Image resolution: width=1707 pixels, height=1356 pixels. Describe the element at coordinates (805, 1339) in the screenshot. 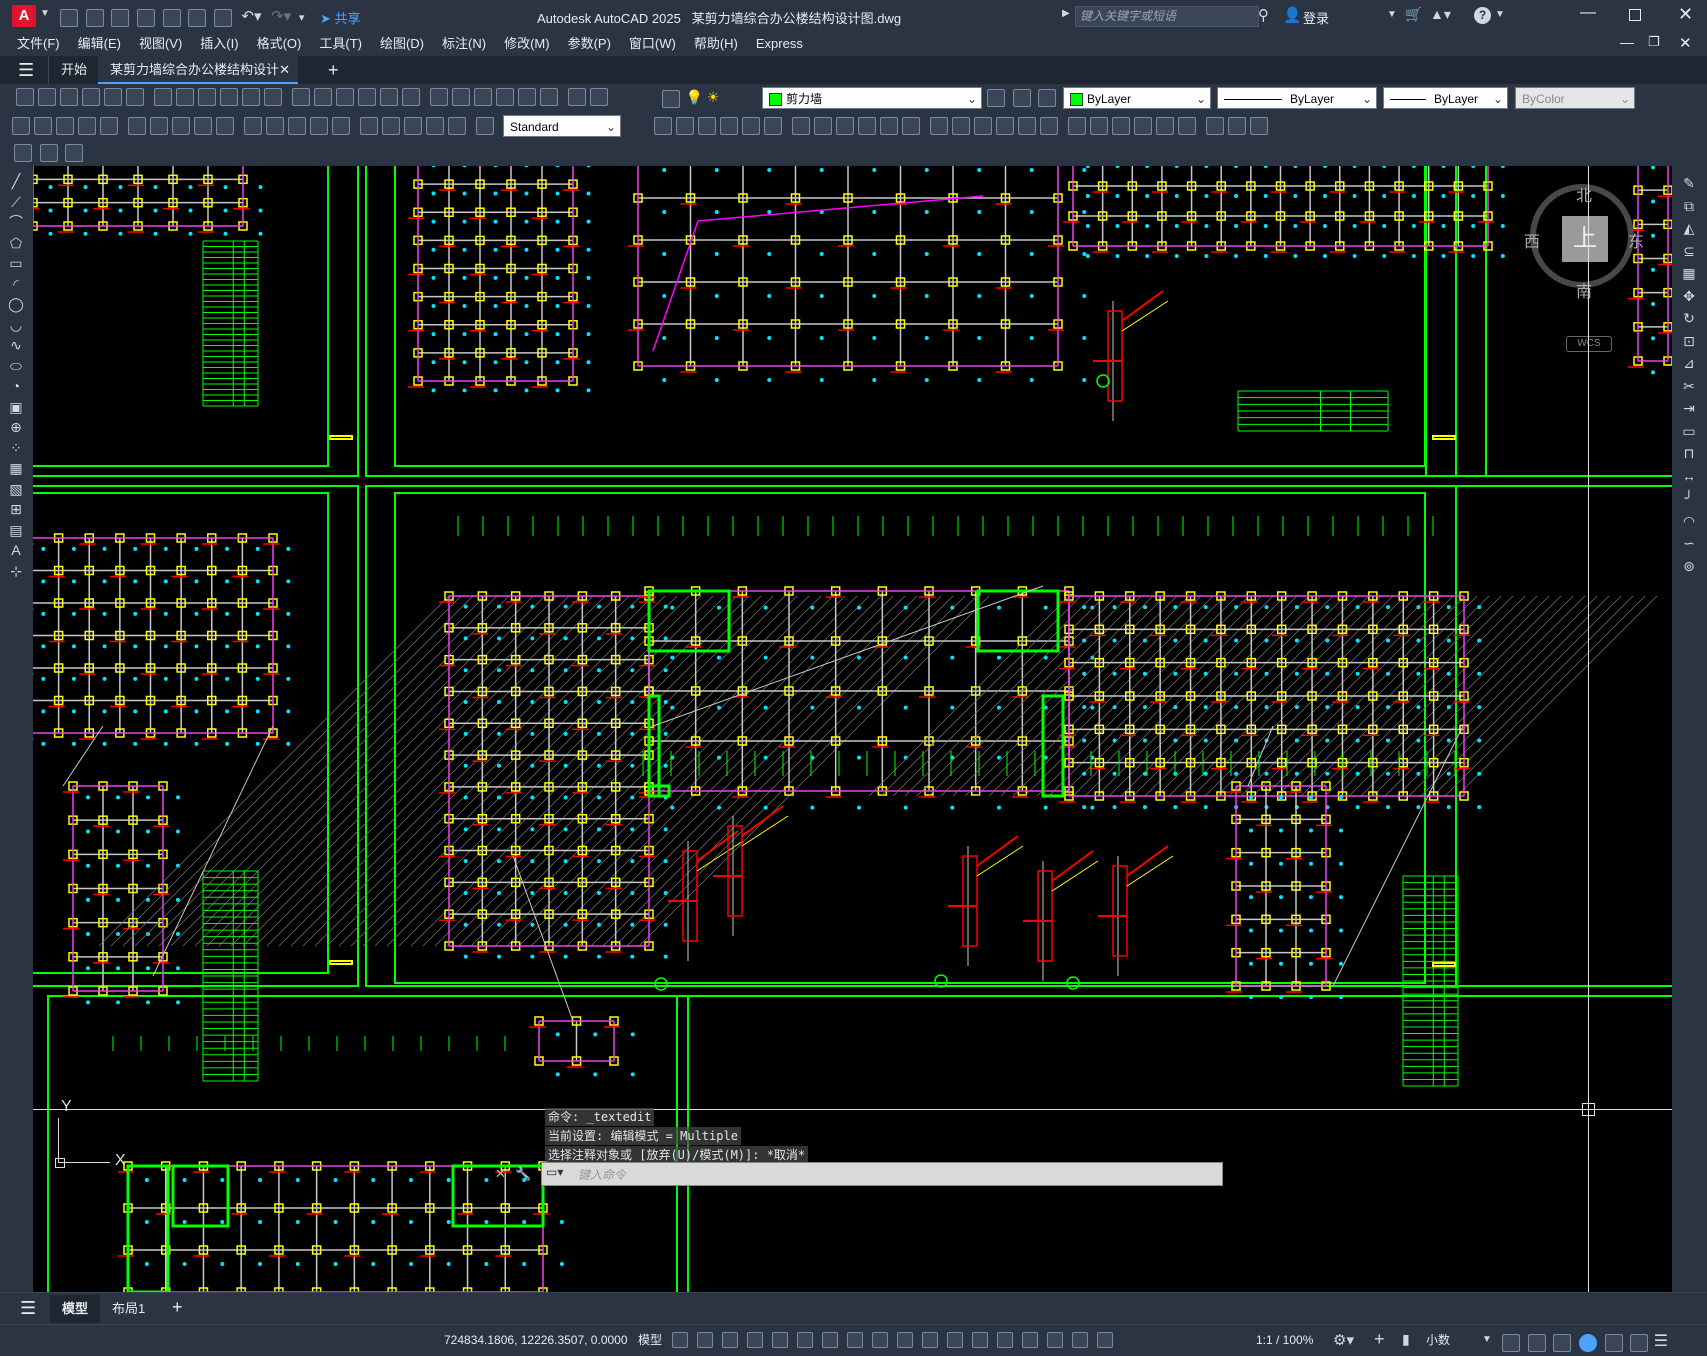

I see `polar-icon` at that location.